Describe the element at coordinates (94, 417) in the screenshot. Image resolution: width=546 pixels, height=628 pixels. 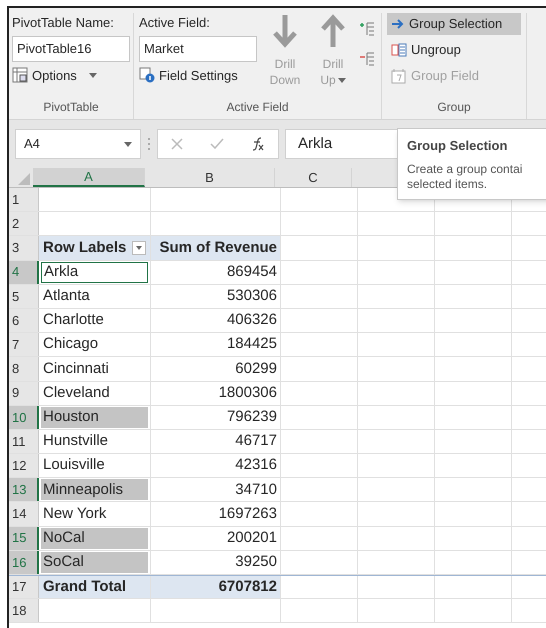
I see `table-cell: Houston` at that location.